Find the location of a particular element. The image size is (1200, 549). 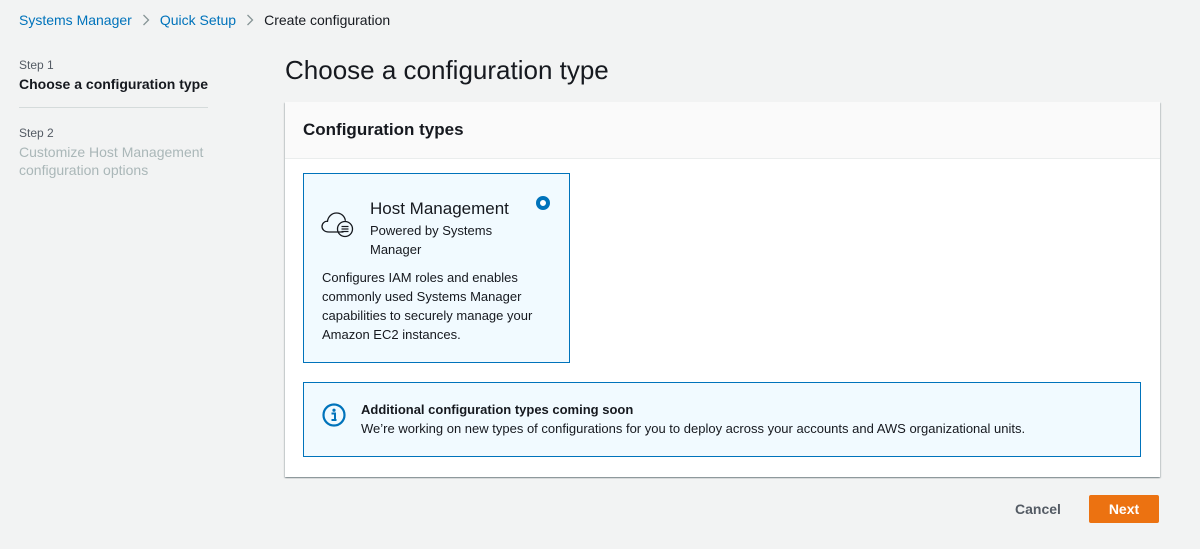

step-divider is located at coordinates (113, 107).